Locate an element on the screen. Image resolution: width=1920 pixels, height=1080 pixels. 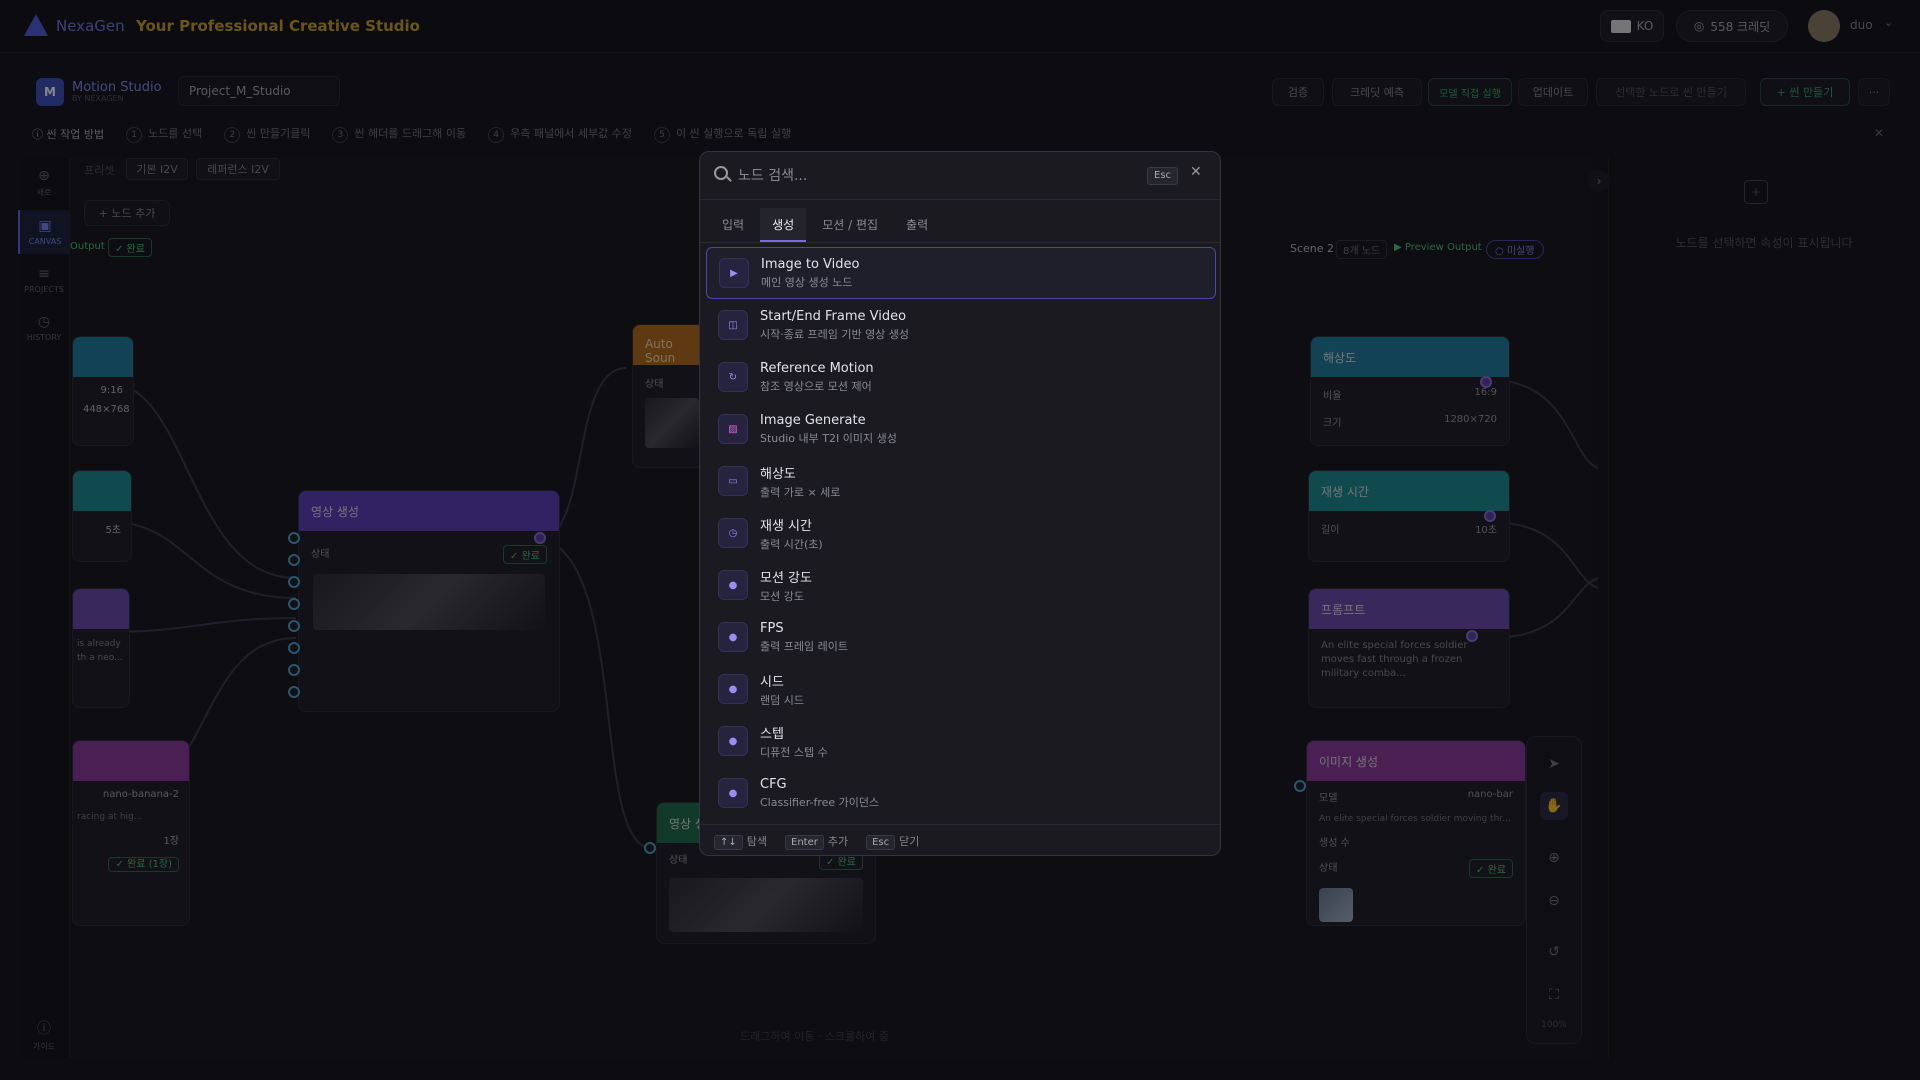
motion-icon: ↻ is located at coordinates (733, 377).